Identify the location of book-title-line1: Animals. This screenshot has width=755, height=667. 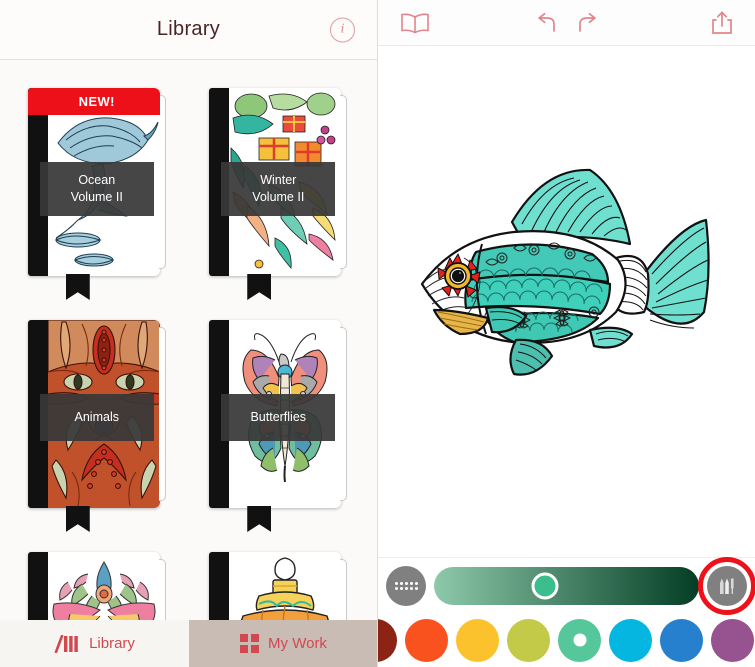
(96, 417).